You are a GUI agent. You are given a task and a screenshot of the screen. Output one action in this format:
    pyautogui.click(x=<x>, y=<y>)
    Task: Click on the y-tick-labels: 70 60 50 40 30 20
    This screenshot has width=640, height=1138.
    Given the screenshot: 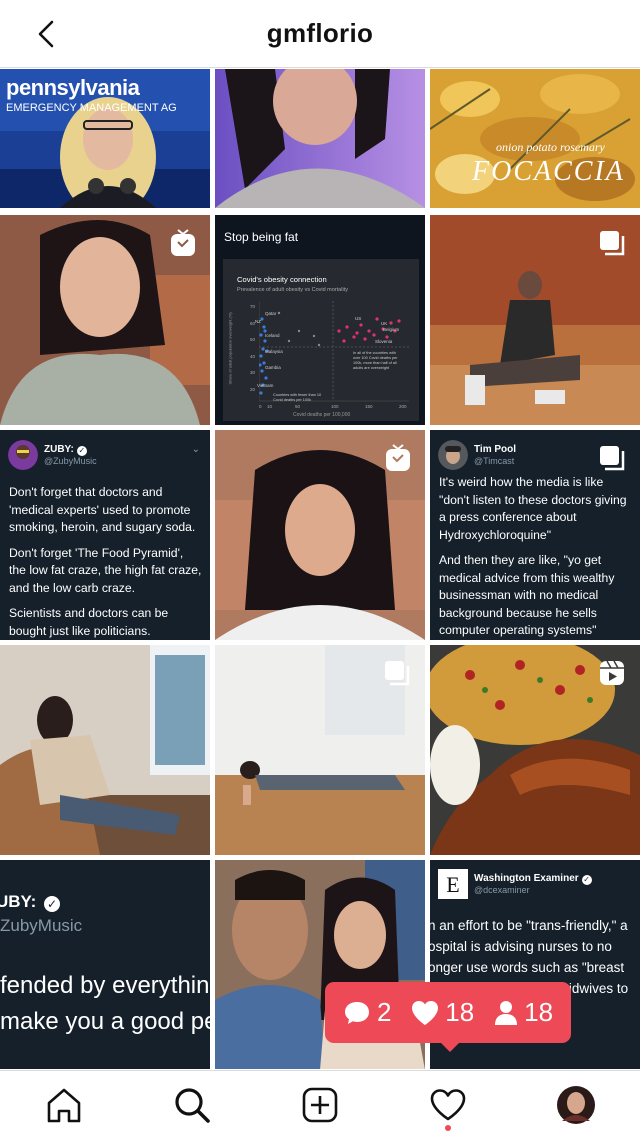 What is the action you would take?
    pyautogui.click(x=250, y=348)
    